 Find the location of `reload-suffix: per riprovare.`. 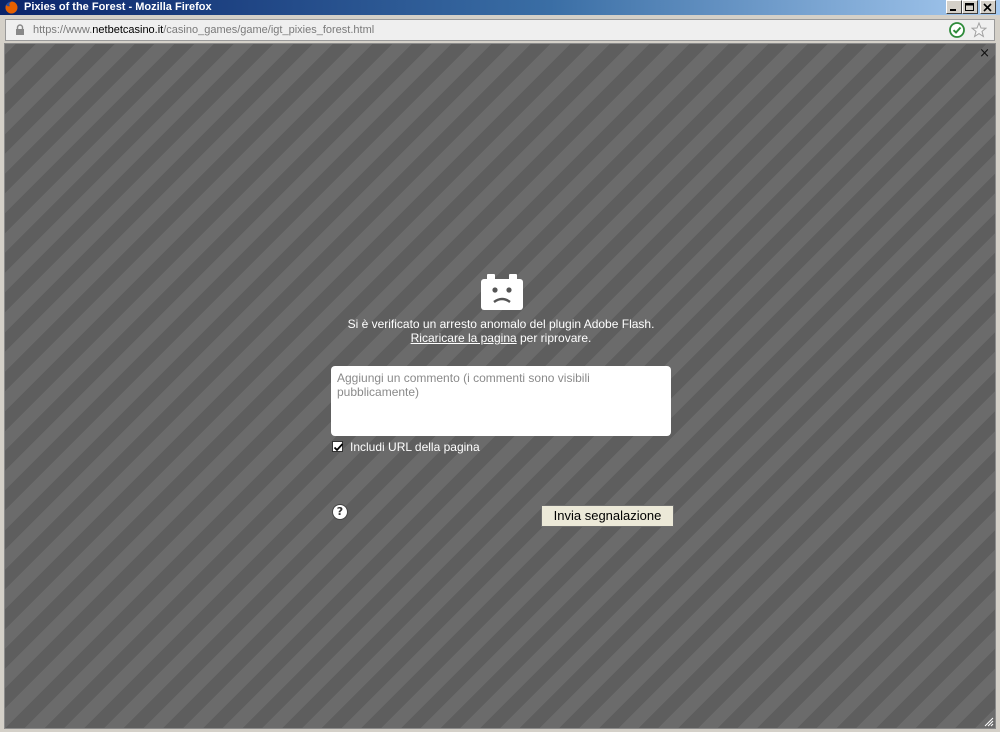

reload-suffix: per riprovare. is located at coordinates (554, 338).